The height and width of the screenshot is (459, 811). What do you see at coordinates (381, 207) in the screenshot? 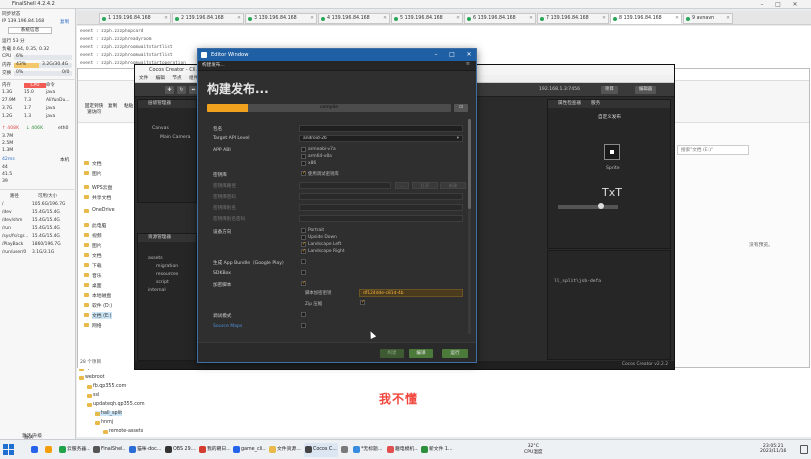
I see `keystore-alias-field` at bounding box center [381, 207].